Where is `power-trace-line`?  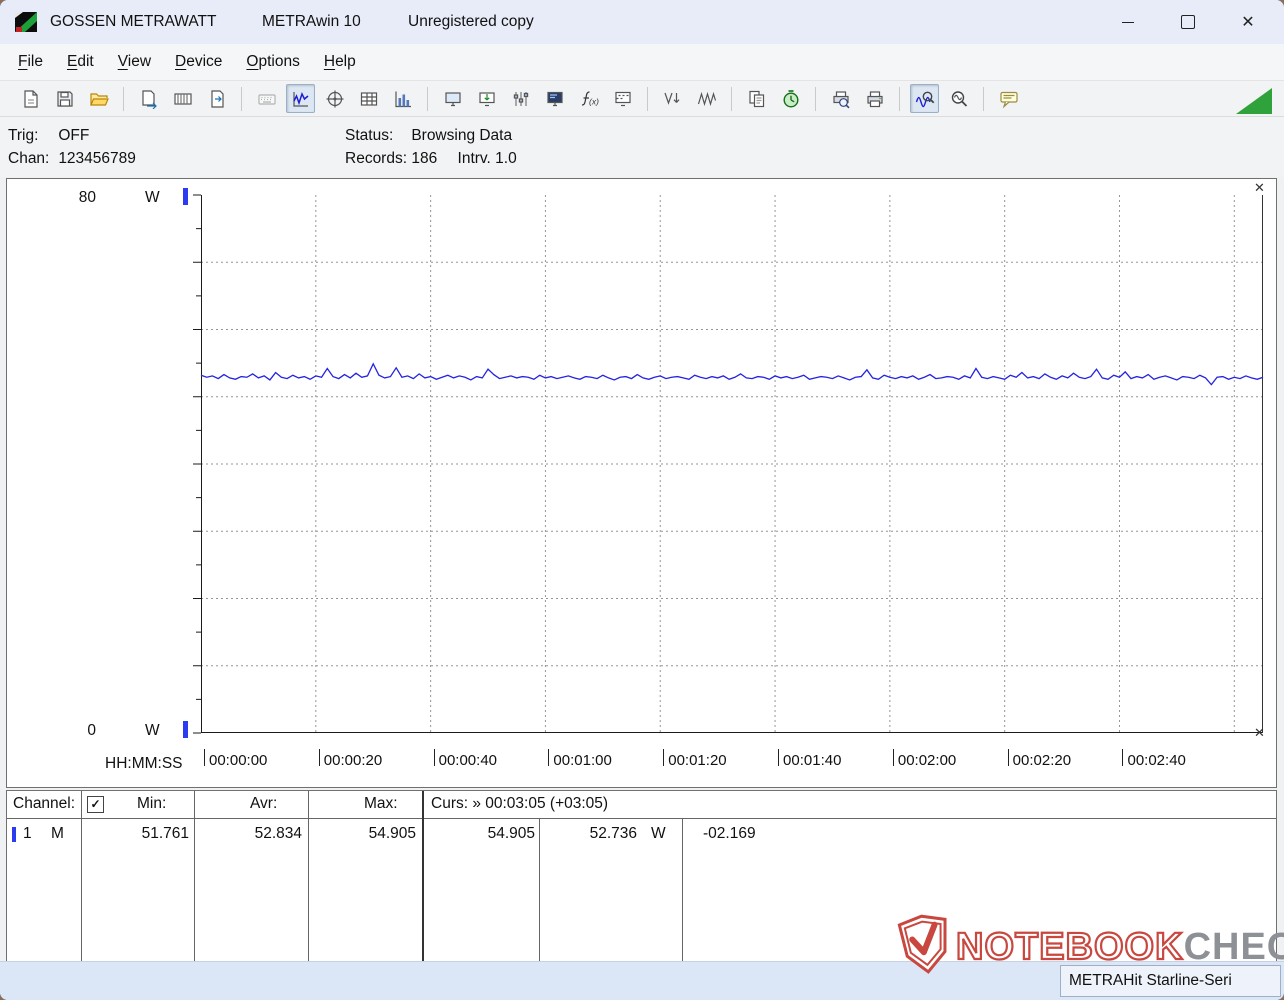
power-trace-line is located at coordinates (732, 374).